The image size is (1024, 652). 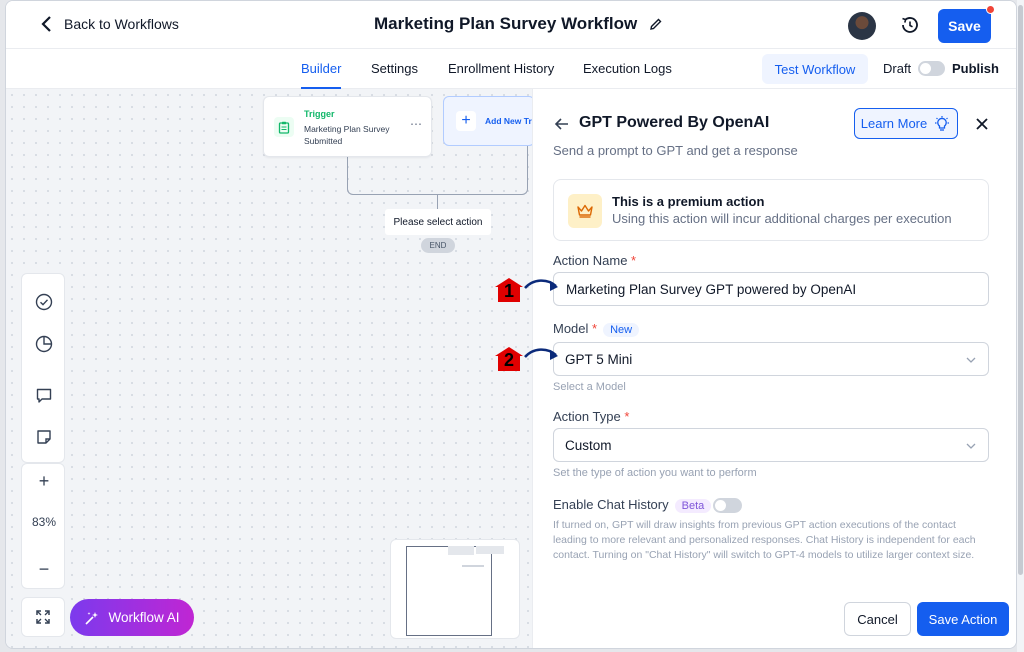 I want to click on connector-line-right, so click(x=482, y=170).